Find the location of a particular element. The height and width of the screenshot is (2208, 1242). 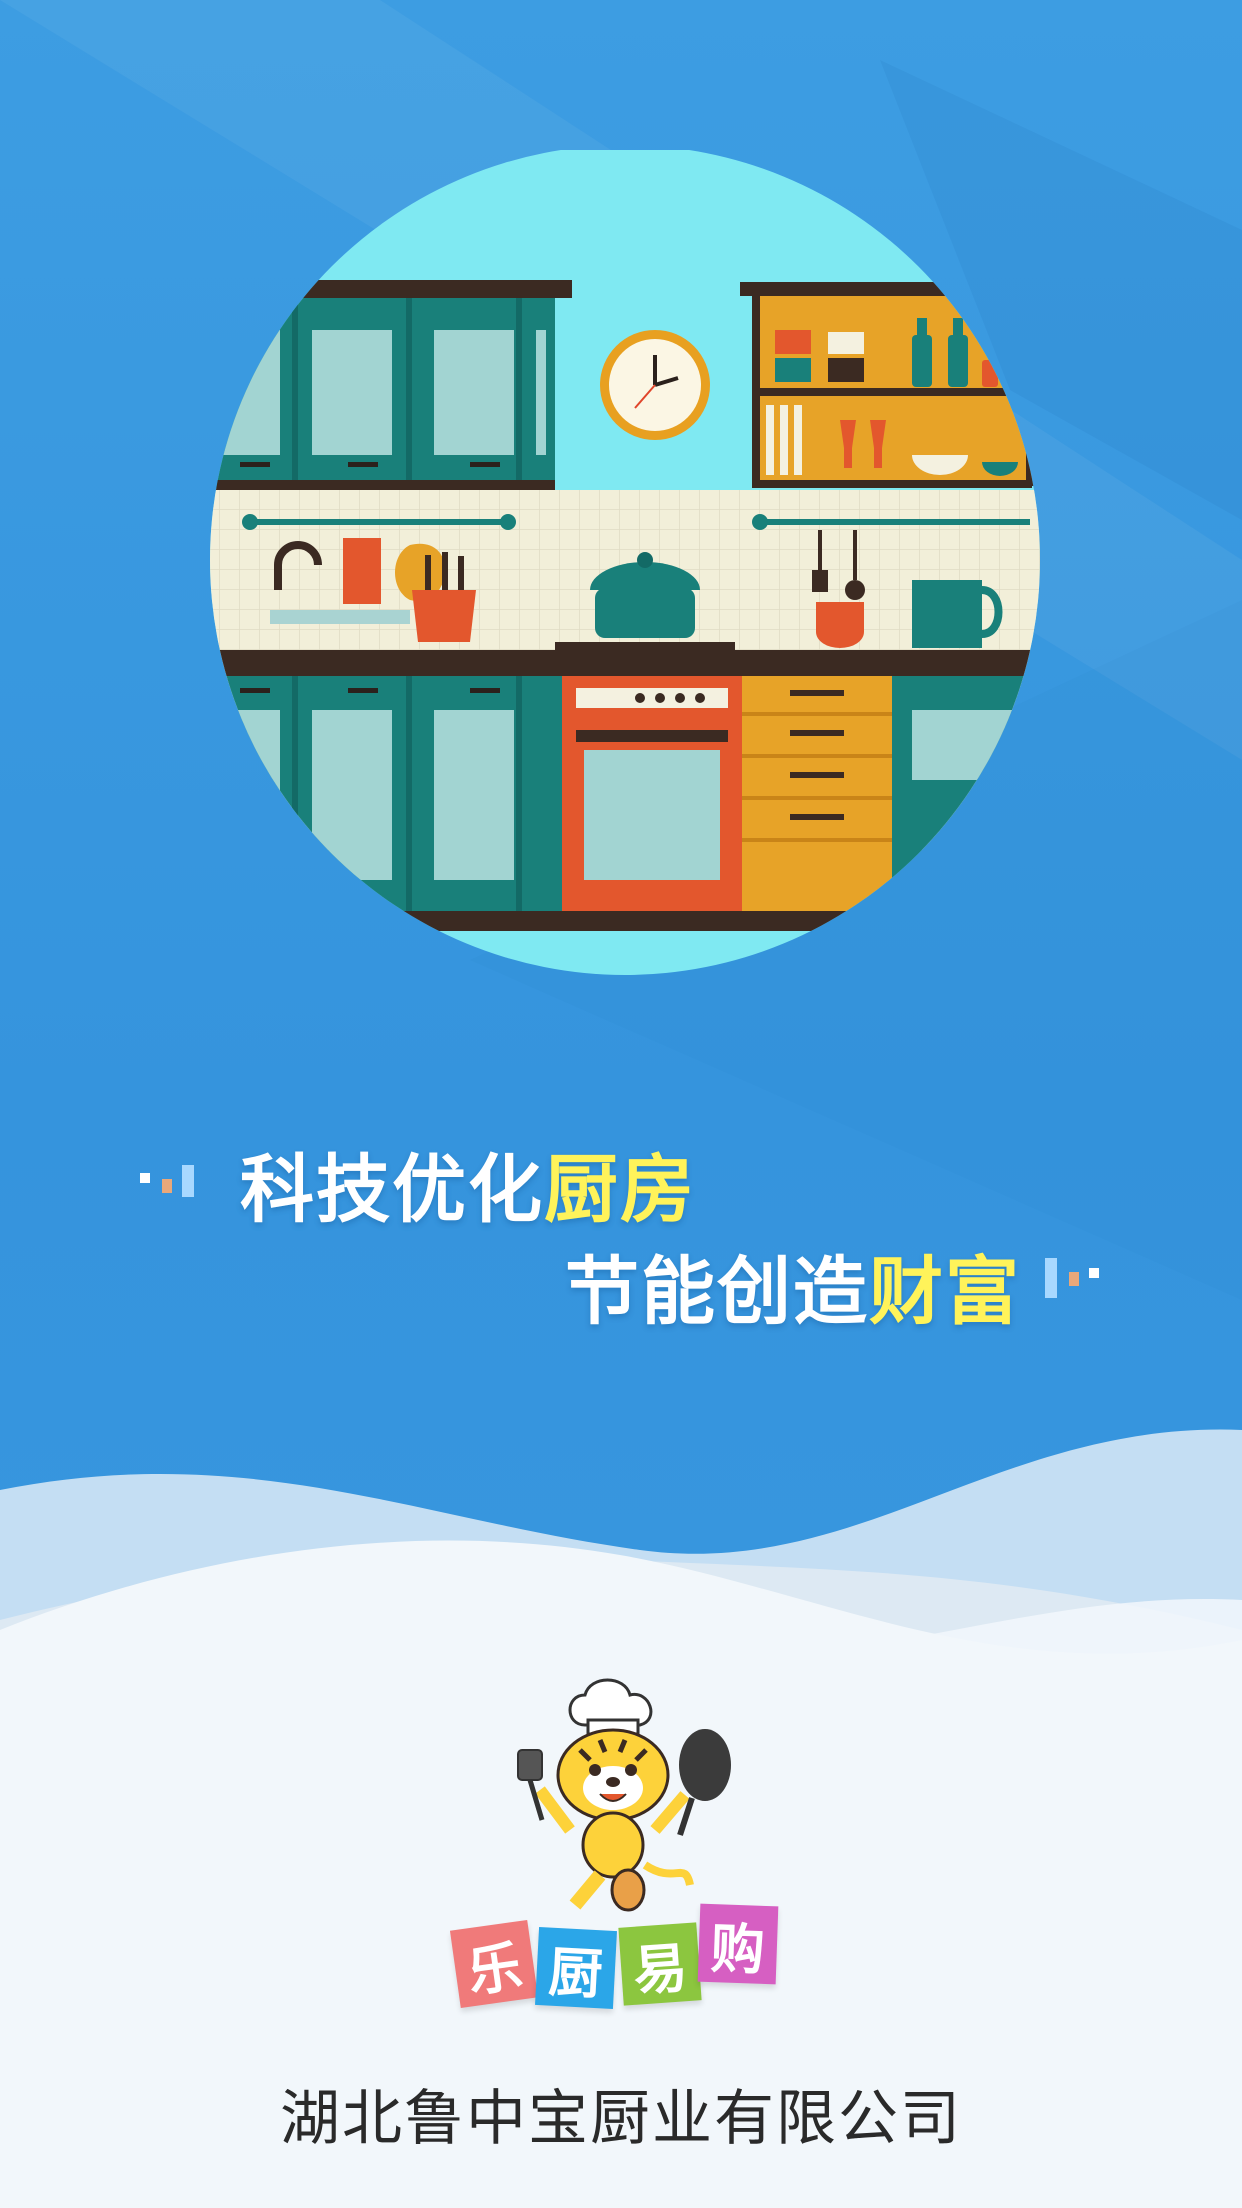

brand-tile-4: 购 is located at coordinates (738, 1944).